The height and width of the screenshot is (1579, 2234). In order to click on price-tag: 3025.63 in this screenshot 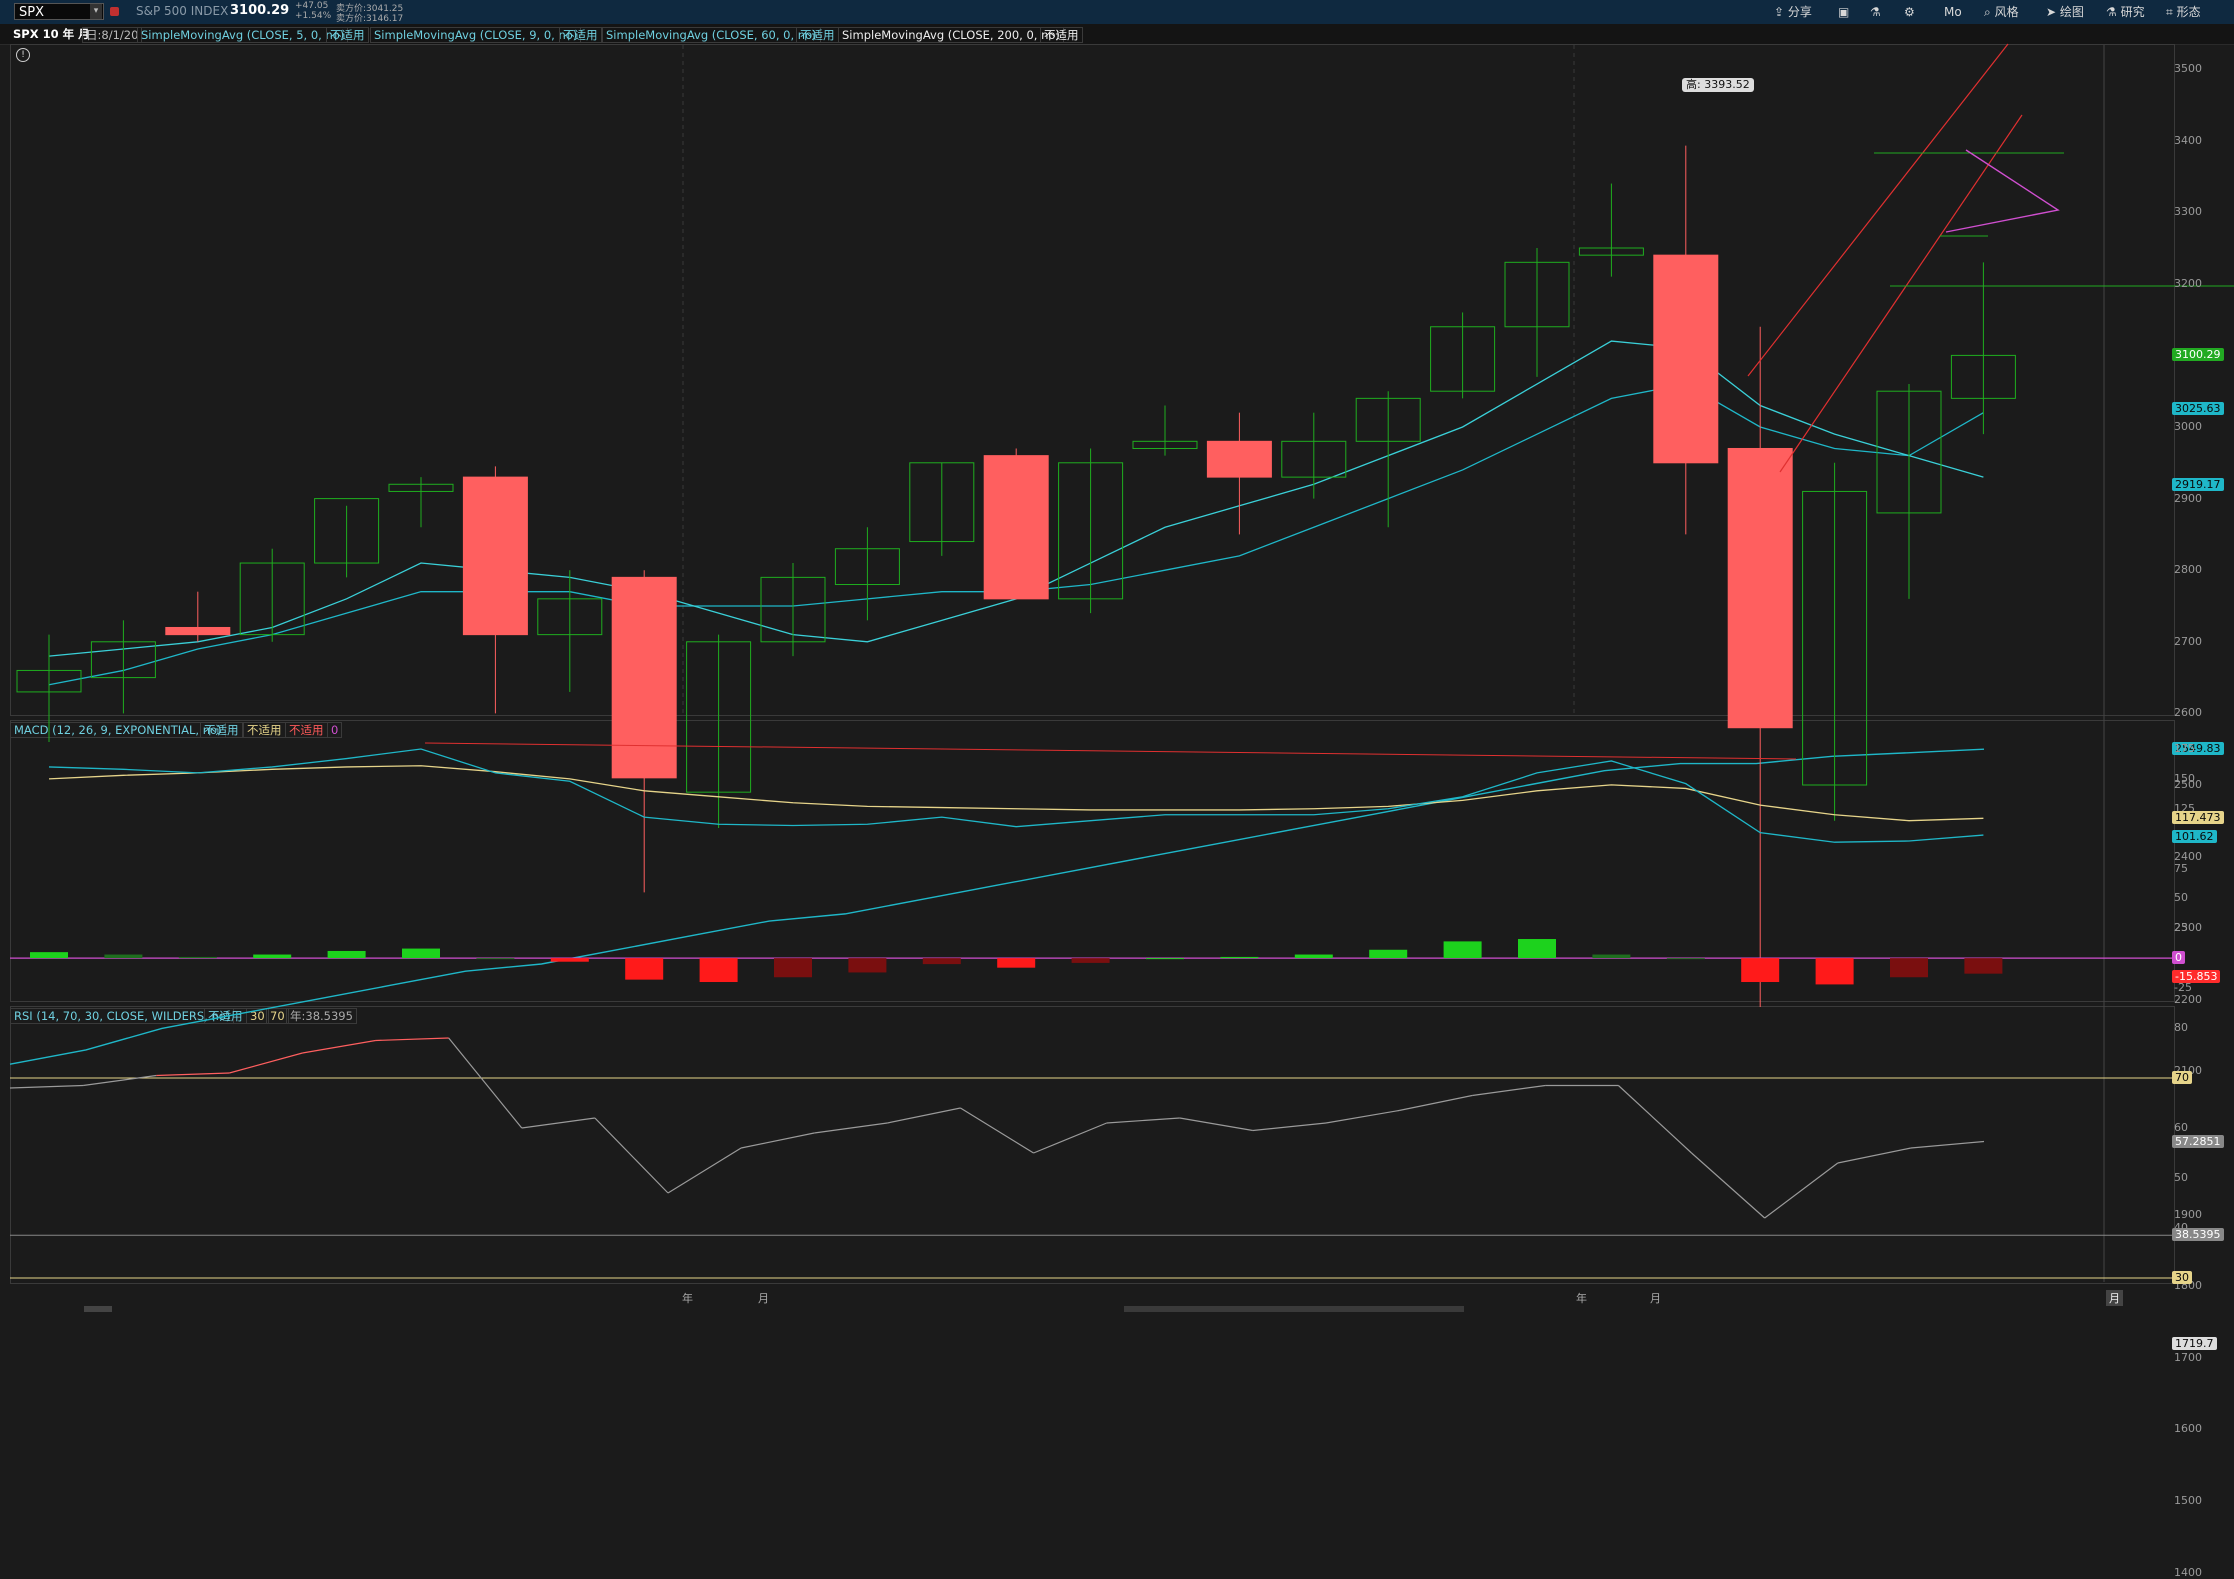, I will do `click(2198, 408)`.